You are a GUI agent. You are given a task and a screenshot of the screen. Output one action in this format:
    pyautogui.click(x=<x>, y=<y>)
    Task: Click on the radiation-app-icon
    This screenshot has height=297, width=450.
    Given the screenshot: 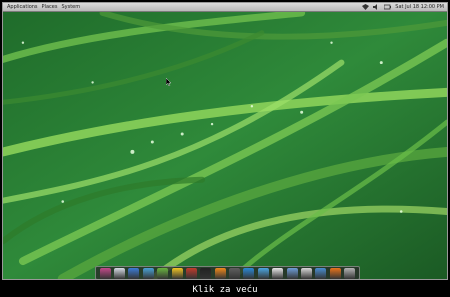 What is the action you would take?
    pyautogui.click(x=177, y=273)
    